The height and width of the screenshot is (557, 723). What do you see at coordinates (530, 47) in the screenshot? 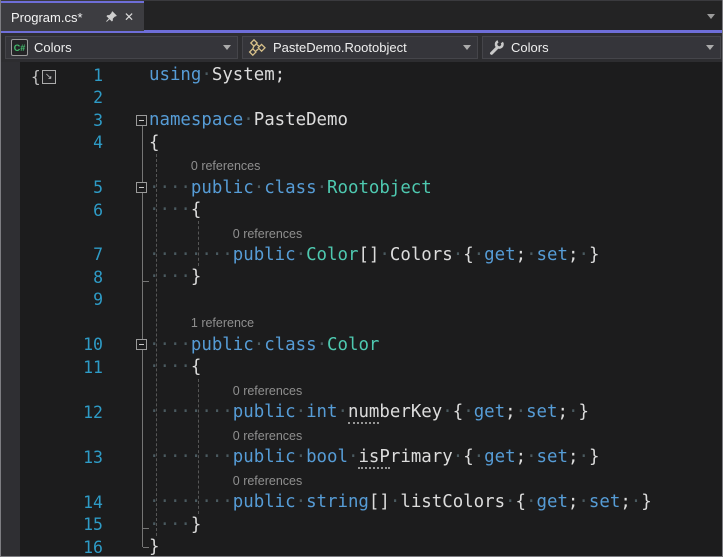
I see `member-dropdown-label: Colors` at bounding box center [530, 47].